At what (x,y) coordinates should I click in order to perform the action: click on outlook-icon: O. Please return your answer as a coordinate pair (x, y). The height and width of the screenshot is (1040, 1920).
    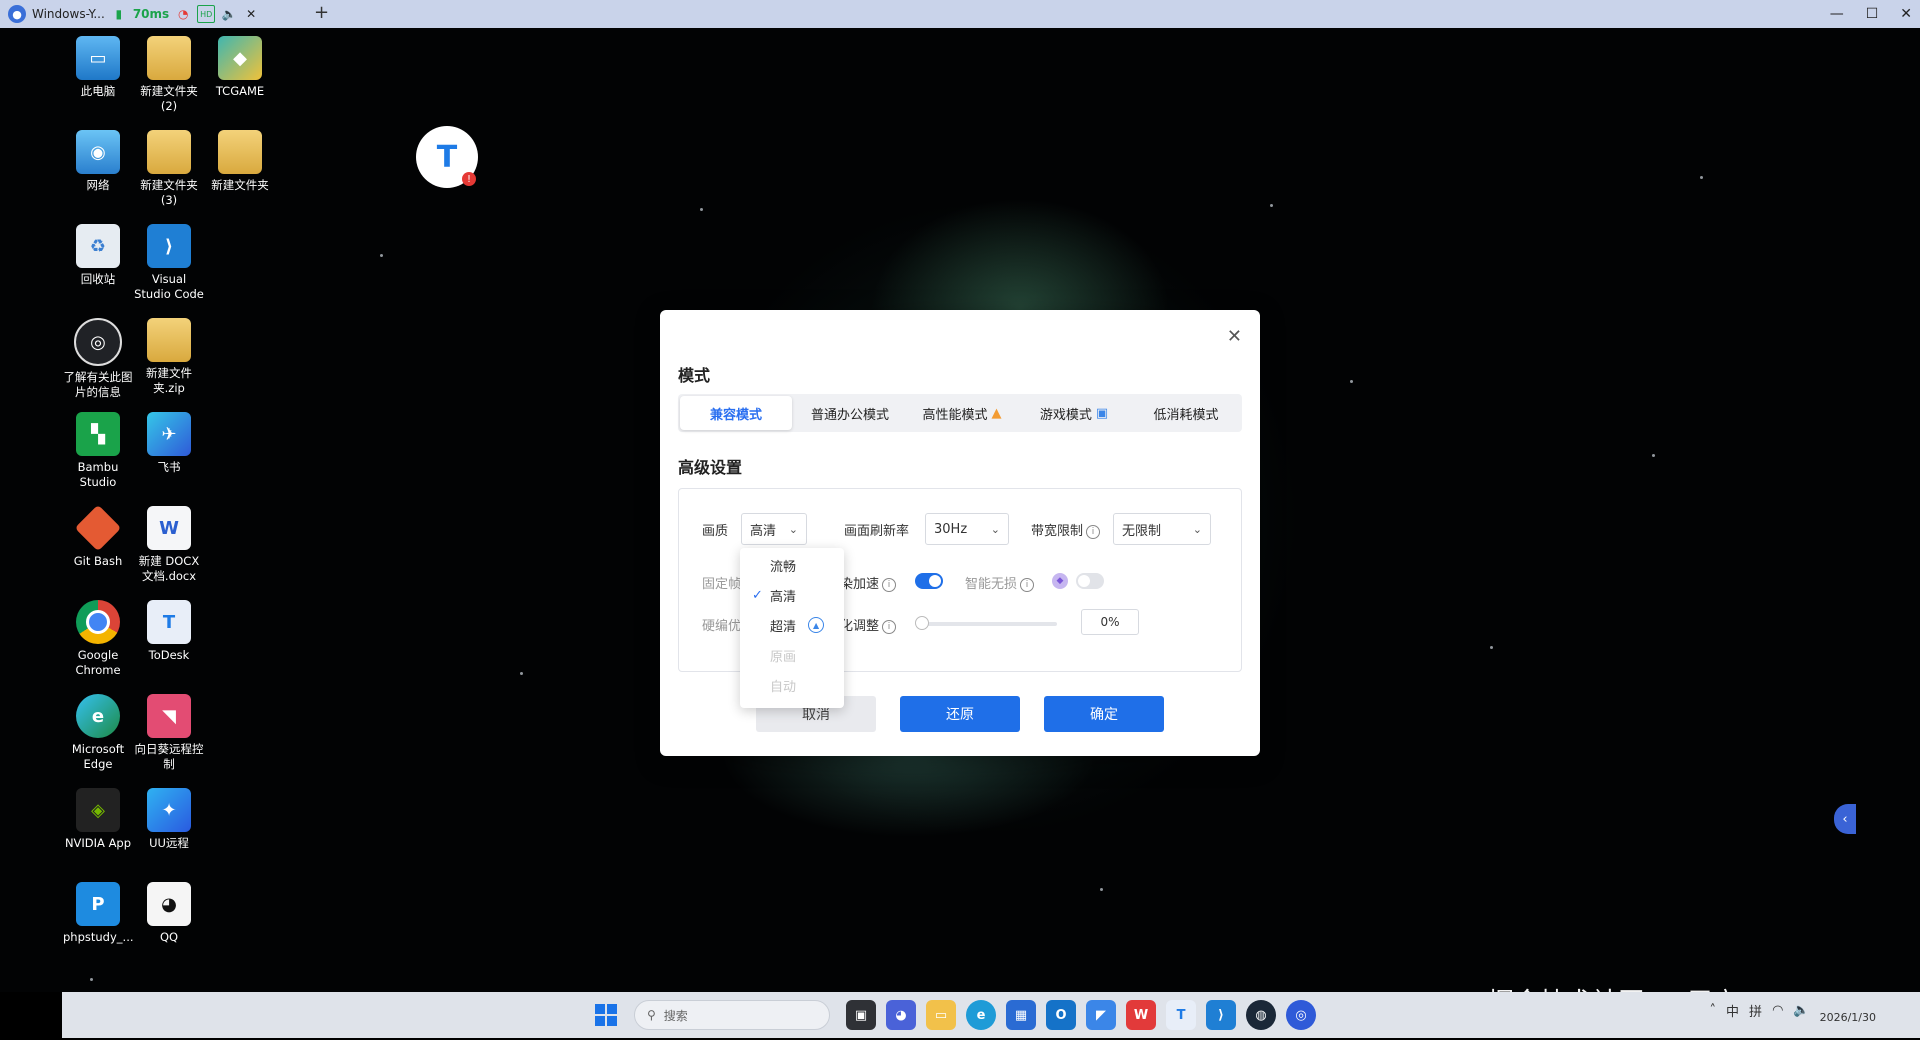
    Looking at the image, I should click on (1061, 1015).